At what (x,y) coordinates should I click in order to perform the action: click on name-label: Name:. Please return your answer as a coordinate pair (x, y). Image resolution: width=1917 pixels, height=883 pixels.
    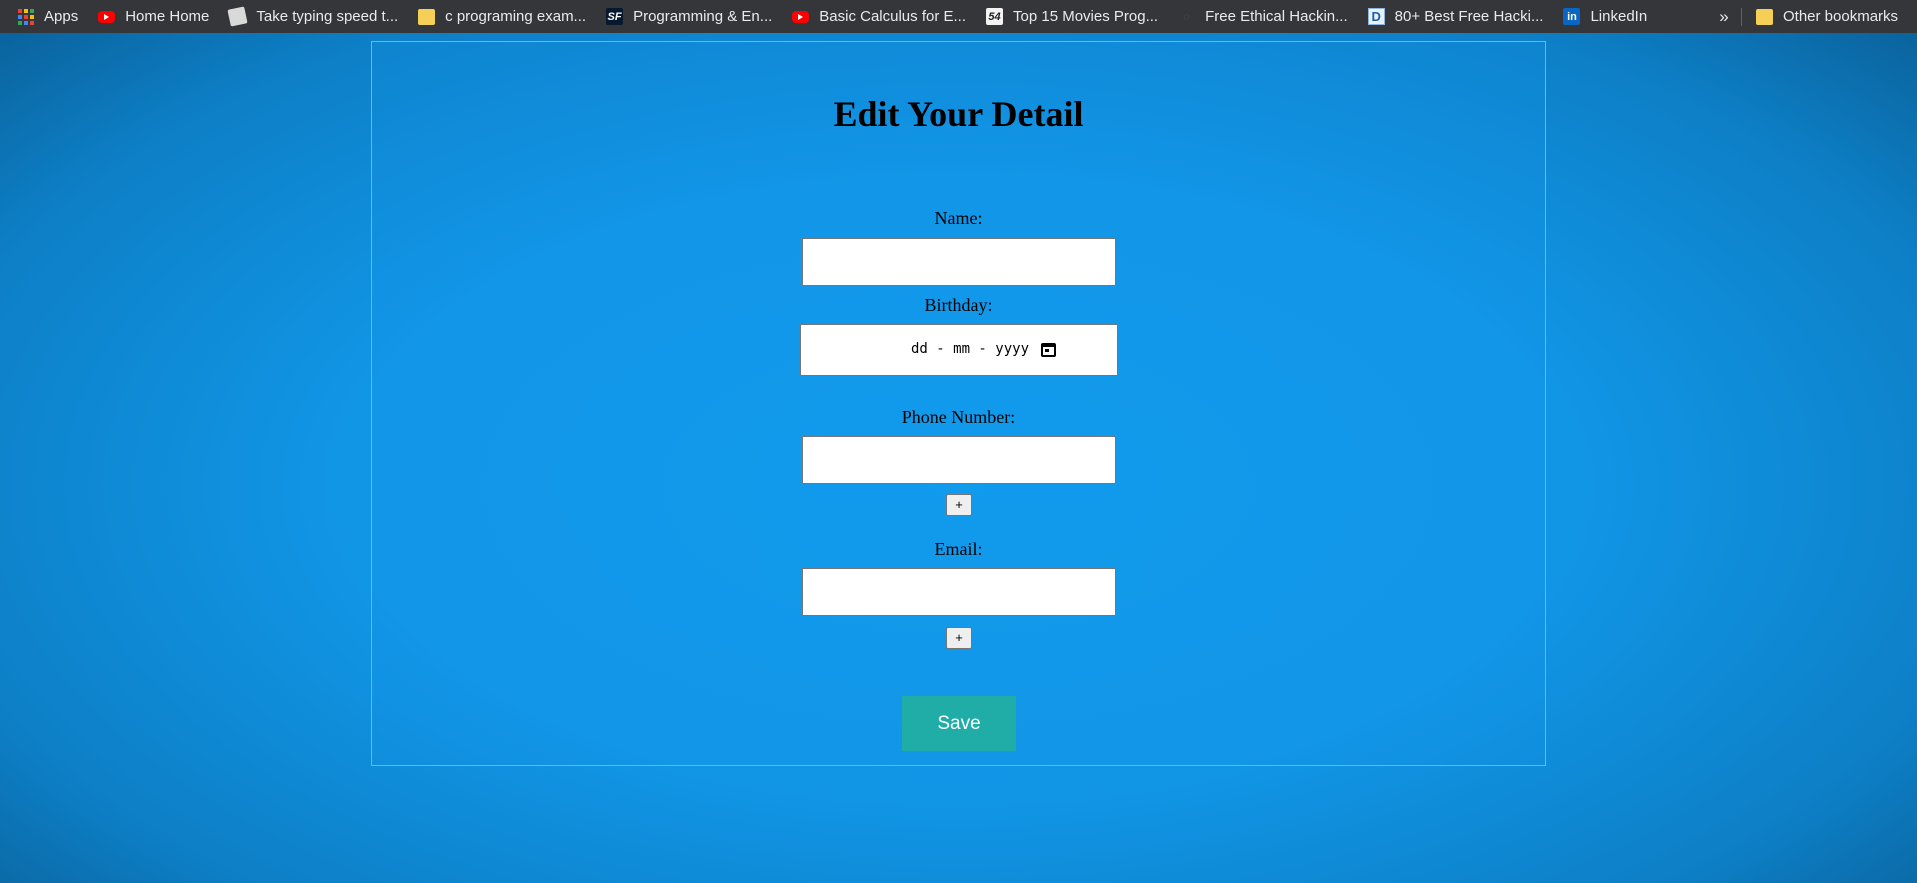
    Looking at the image, I should click on (958, 218).